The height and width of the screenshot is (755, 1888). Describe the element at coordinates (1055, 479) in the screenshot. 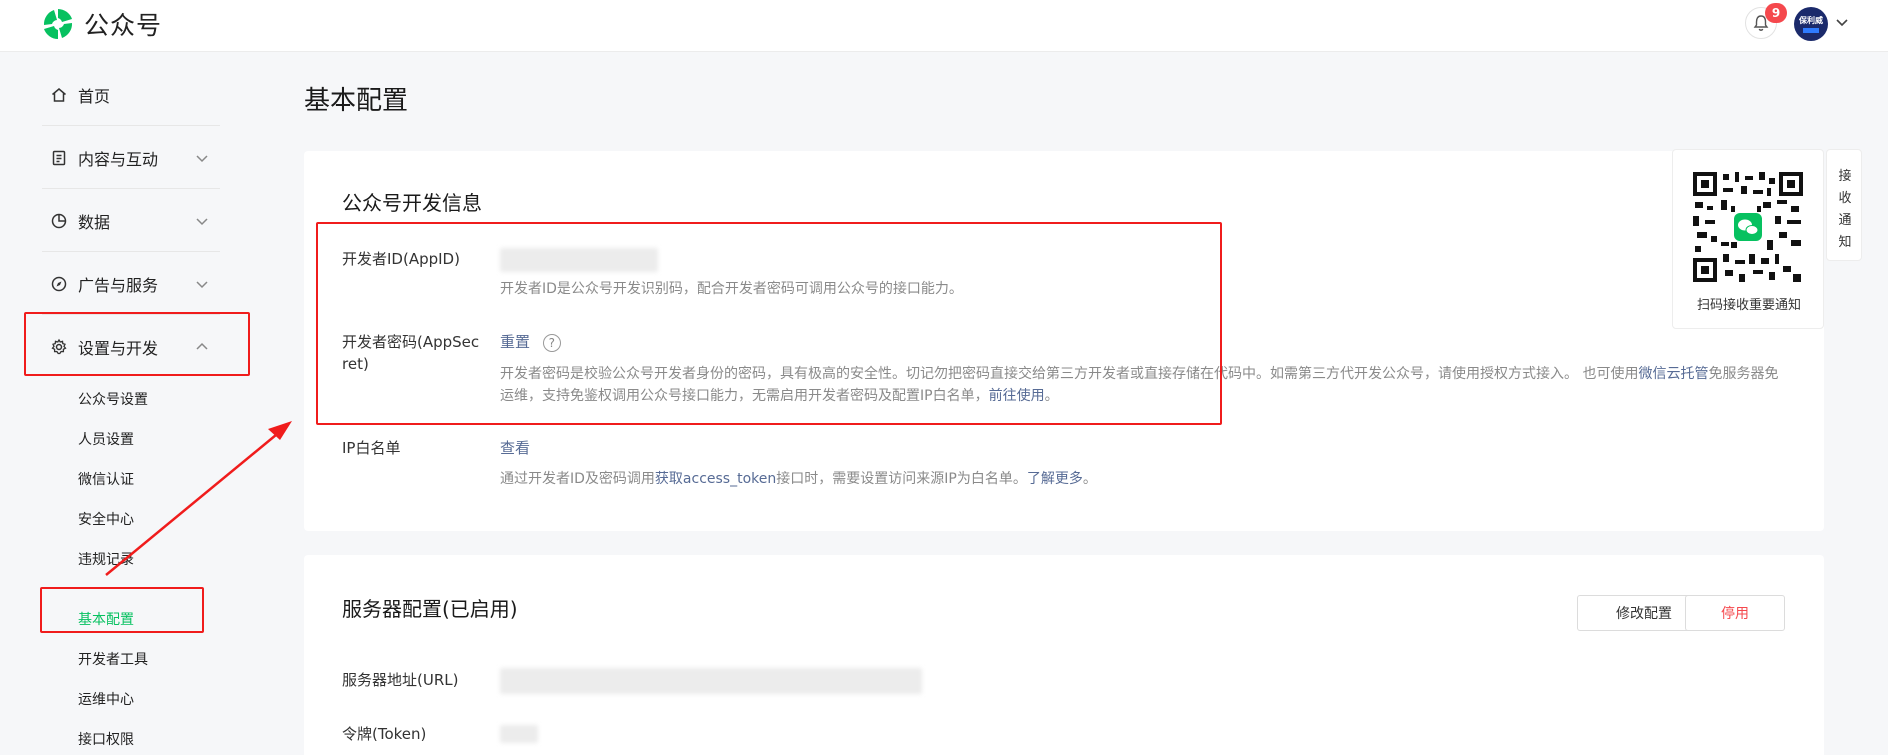

I see `learn-more-link: 了解更多` at that location.